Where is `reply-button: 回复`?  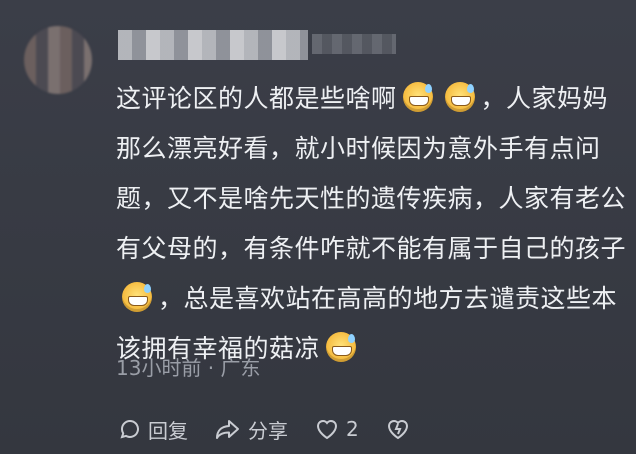 reply-button: 回复 is located at coordinates (153, 429).